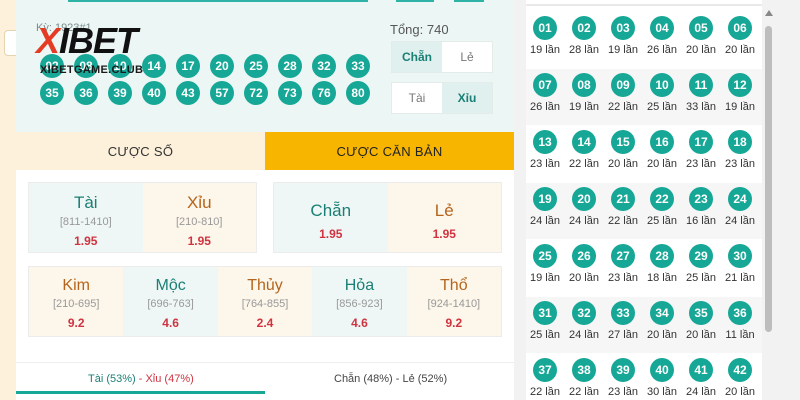 The image size is (800, 400). What do you see at coordinates (359, 323) in the screenshot?
I see `bet-odds: 4.6` at bounding box center [359, 323].